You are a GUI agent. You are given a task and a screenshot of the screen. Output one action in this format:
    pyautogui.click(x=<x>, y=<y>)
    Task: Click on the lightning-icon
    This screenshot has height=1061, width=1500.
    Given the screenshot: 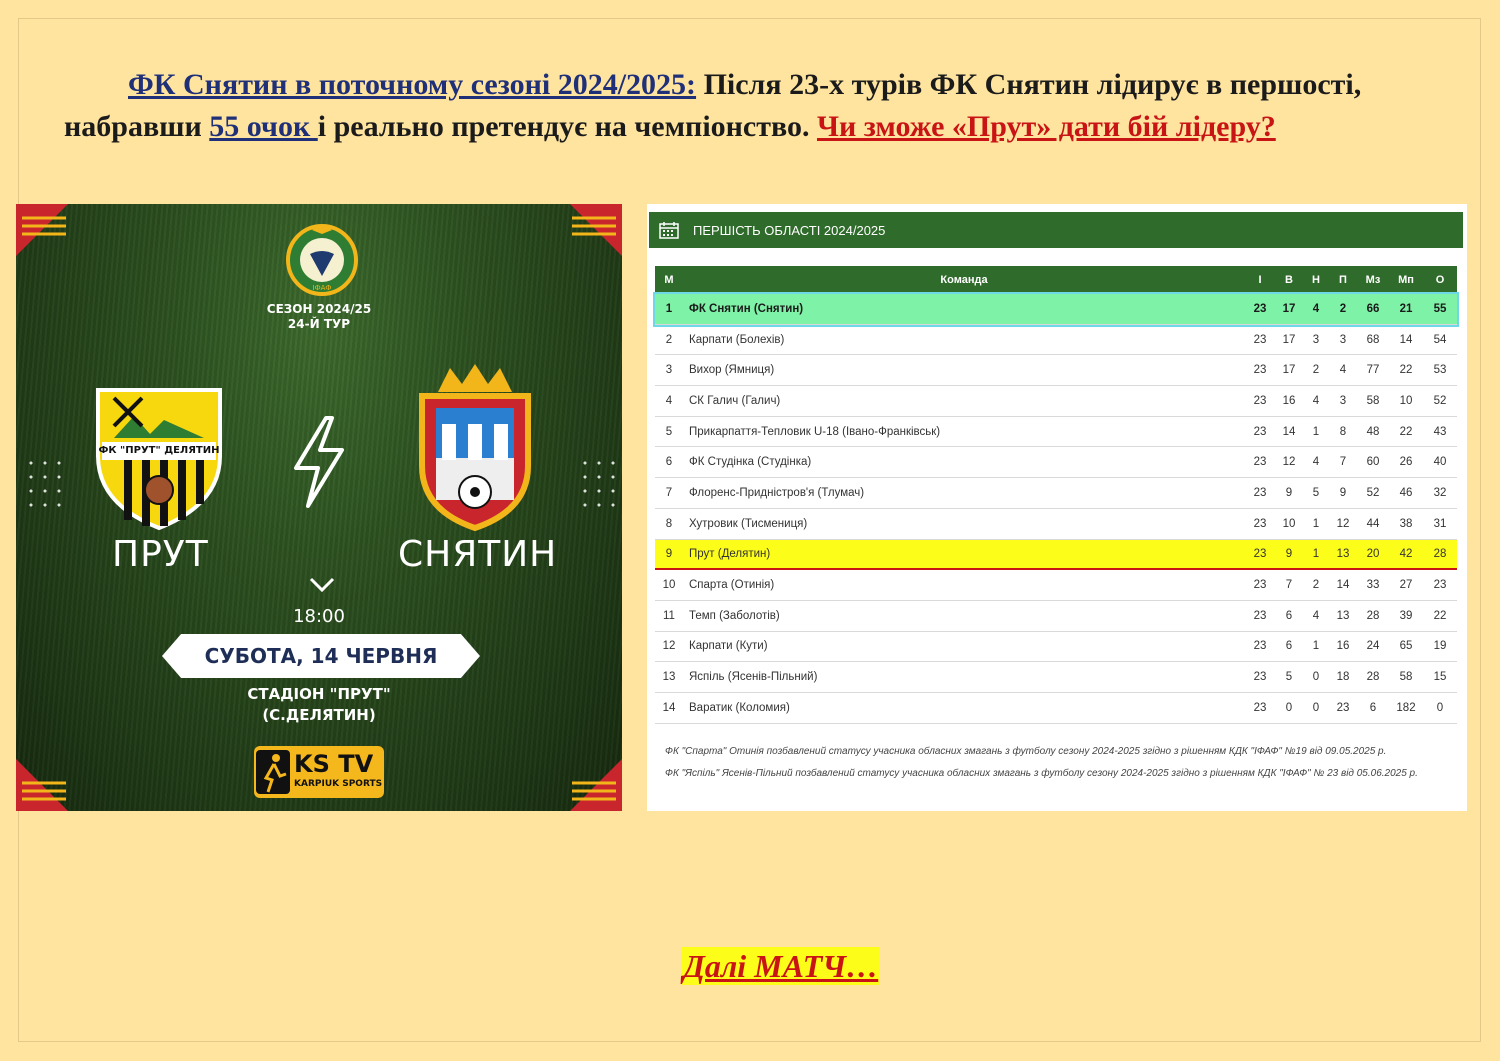 What is the action you would take?
    pyautogui.click(x=319, y=462)
    